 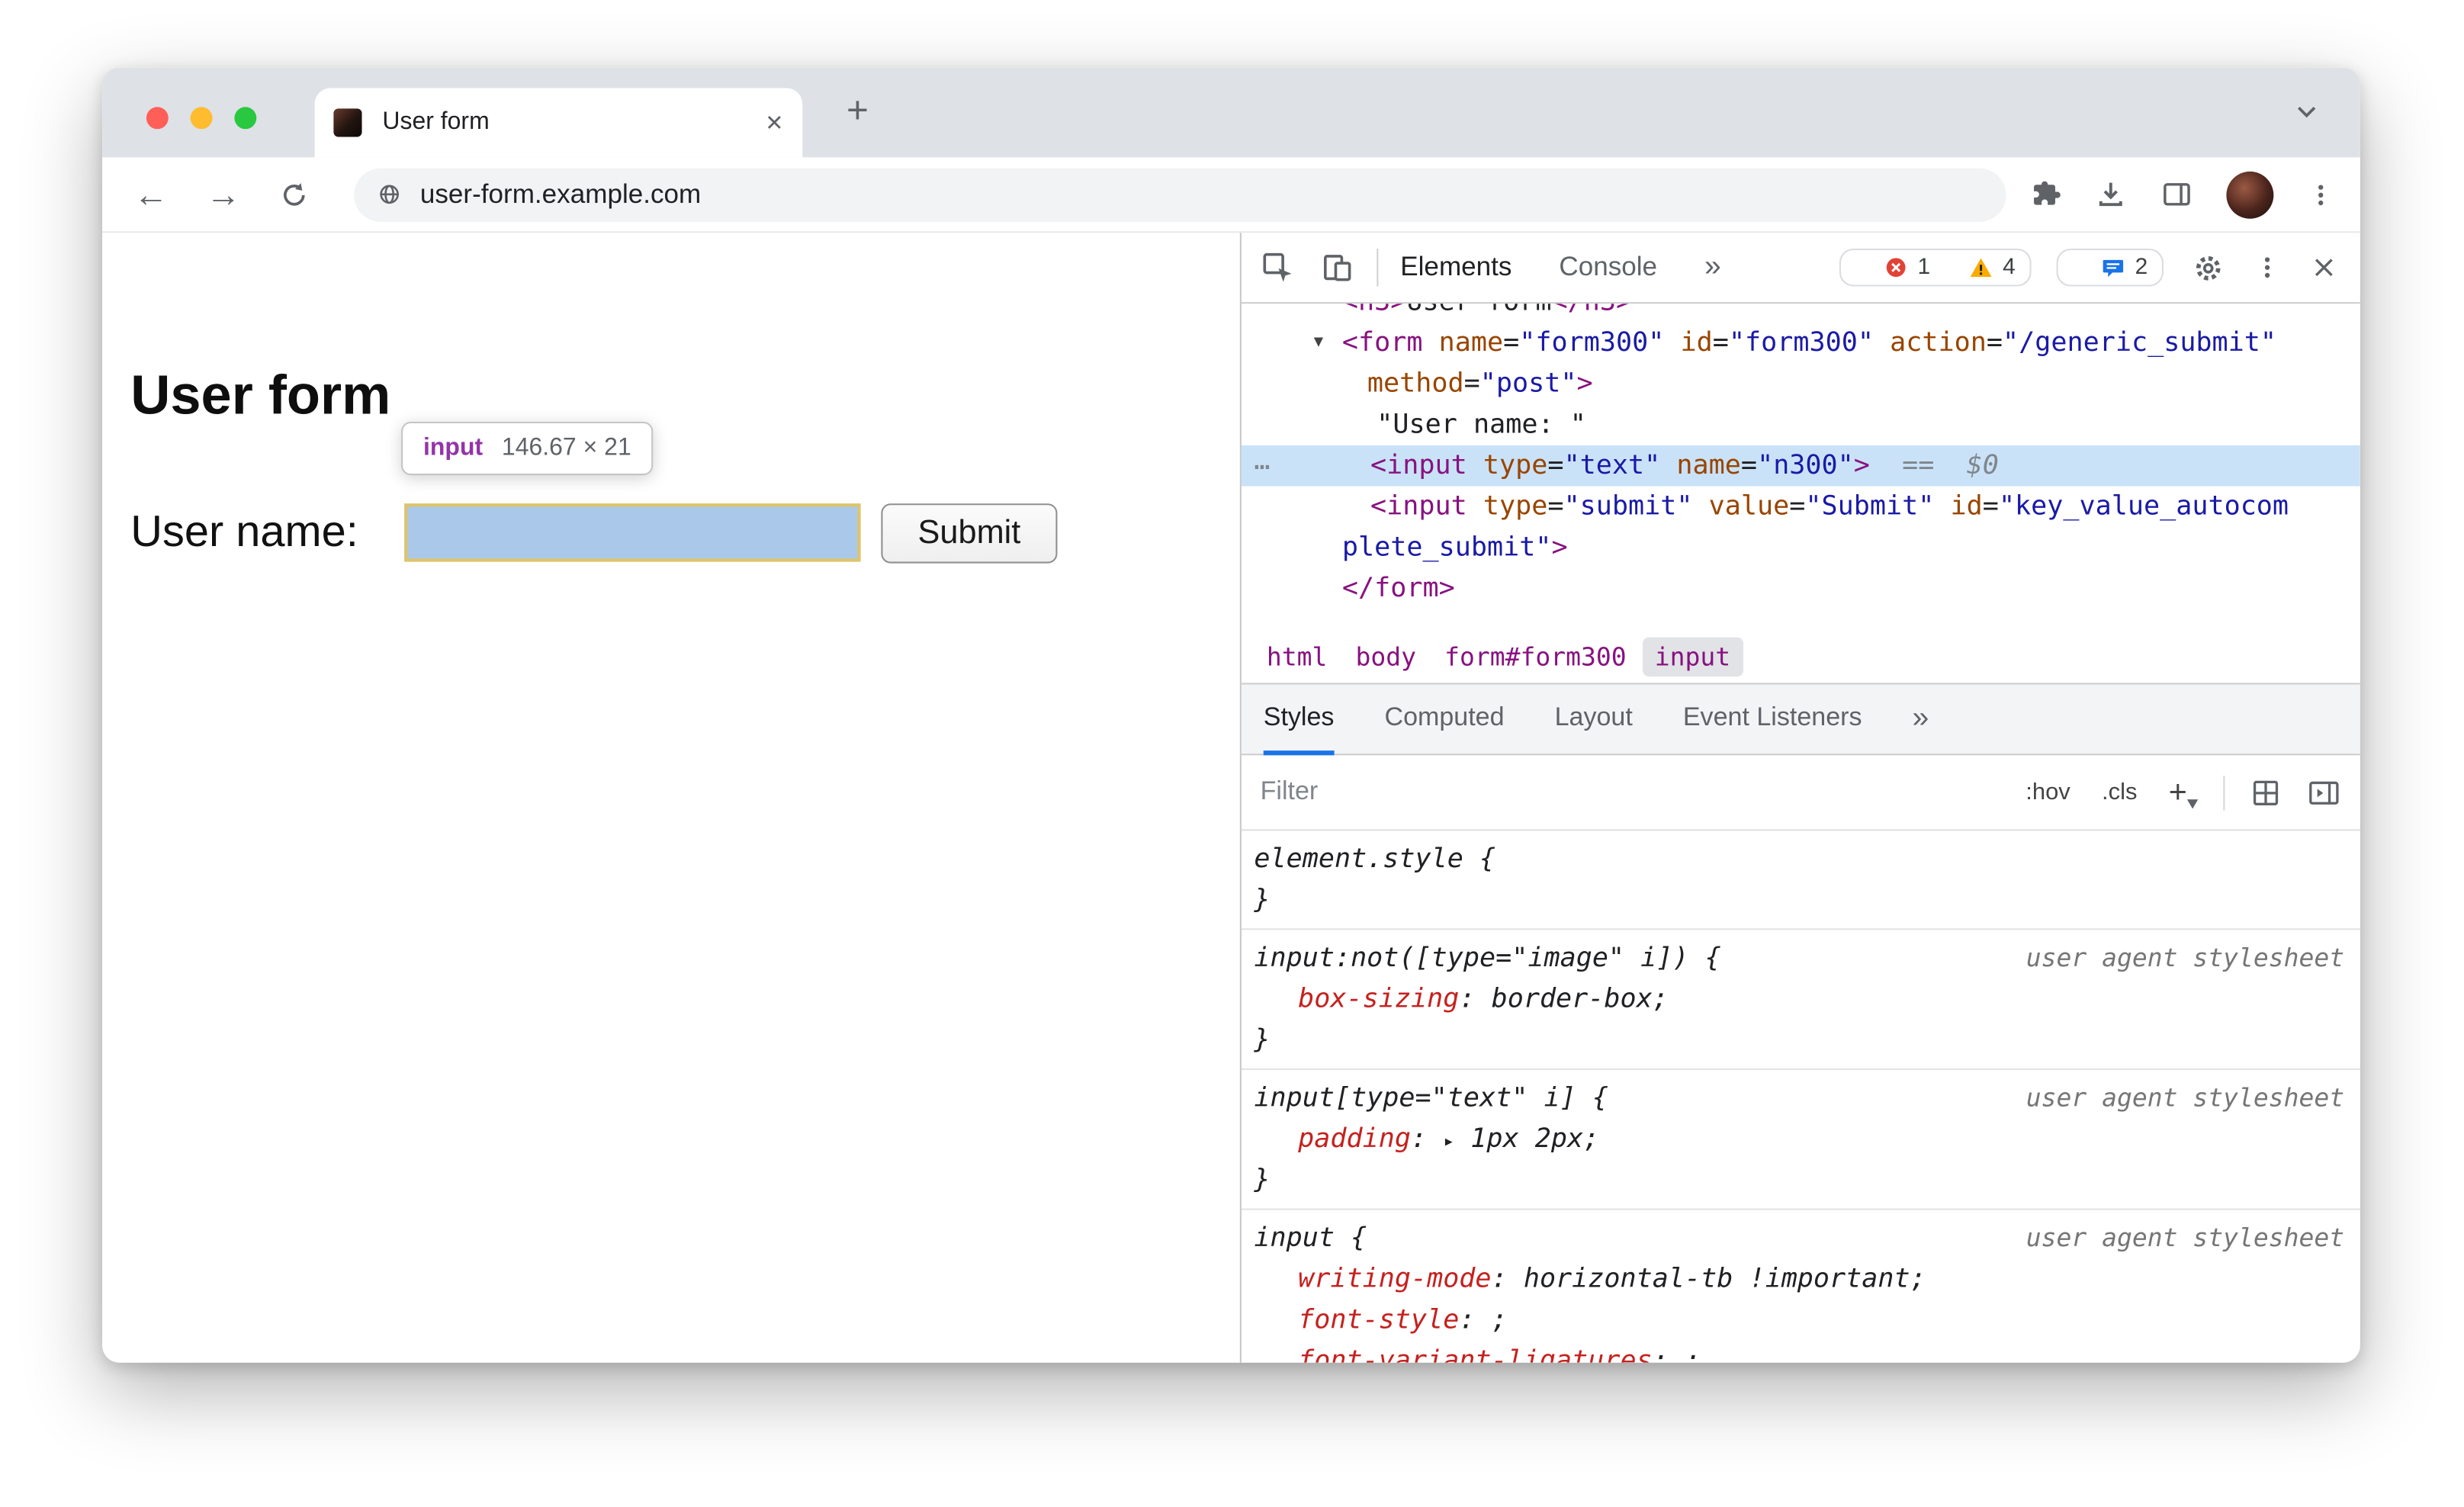 What do you see at coordinates (2265, 792) in the screenshot?
I see `rendering-grid-icon` at bounding box center [2265, 792].